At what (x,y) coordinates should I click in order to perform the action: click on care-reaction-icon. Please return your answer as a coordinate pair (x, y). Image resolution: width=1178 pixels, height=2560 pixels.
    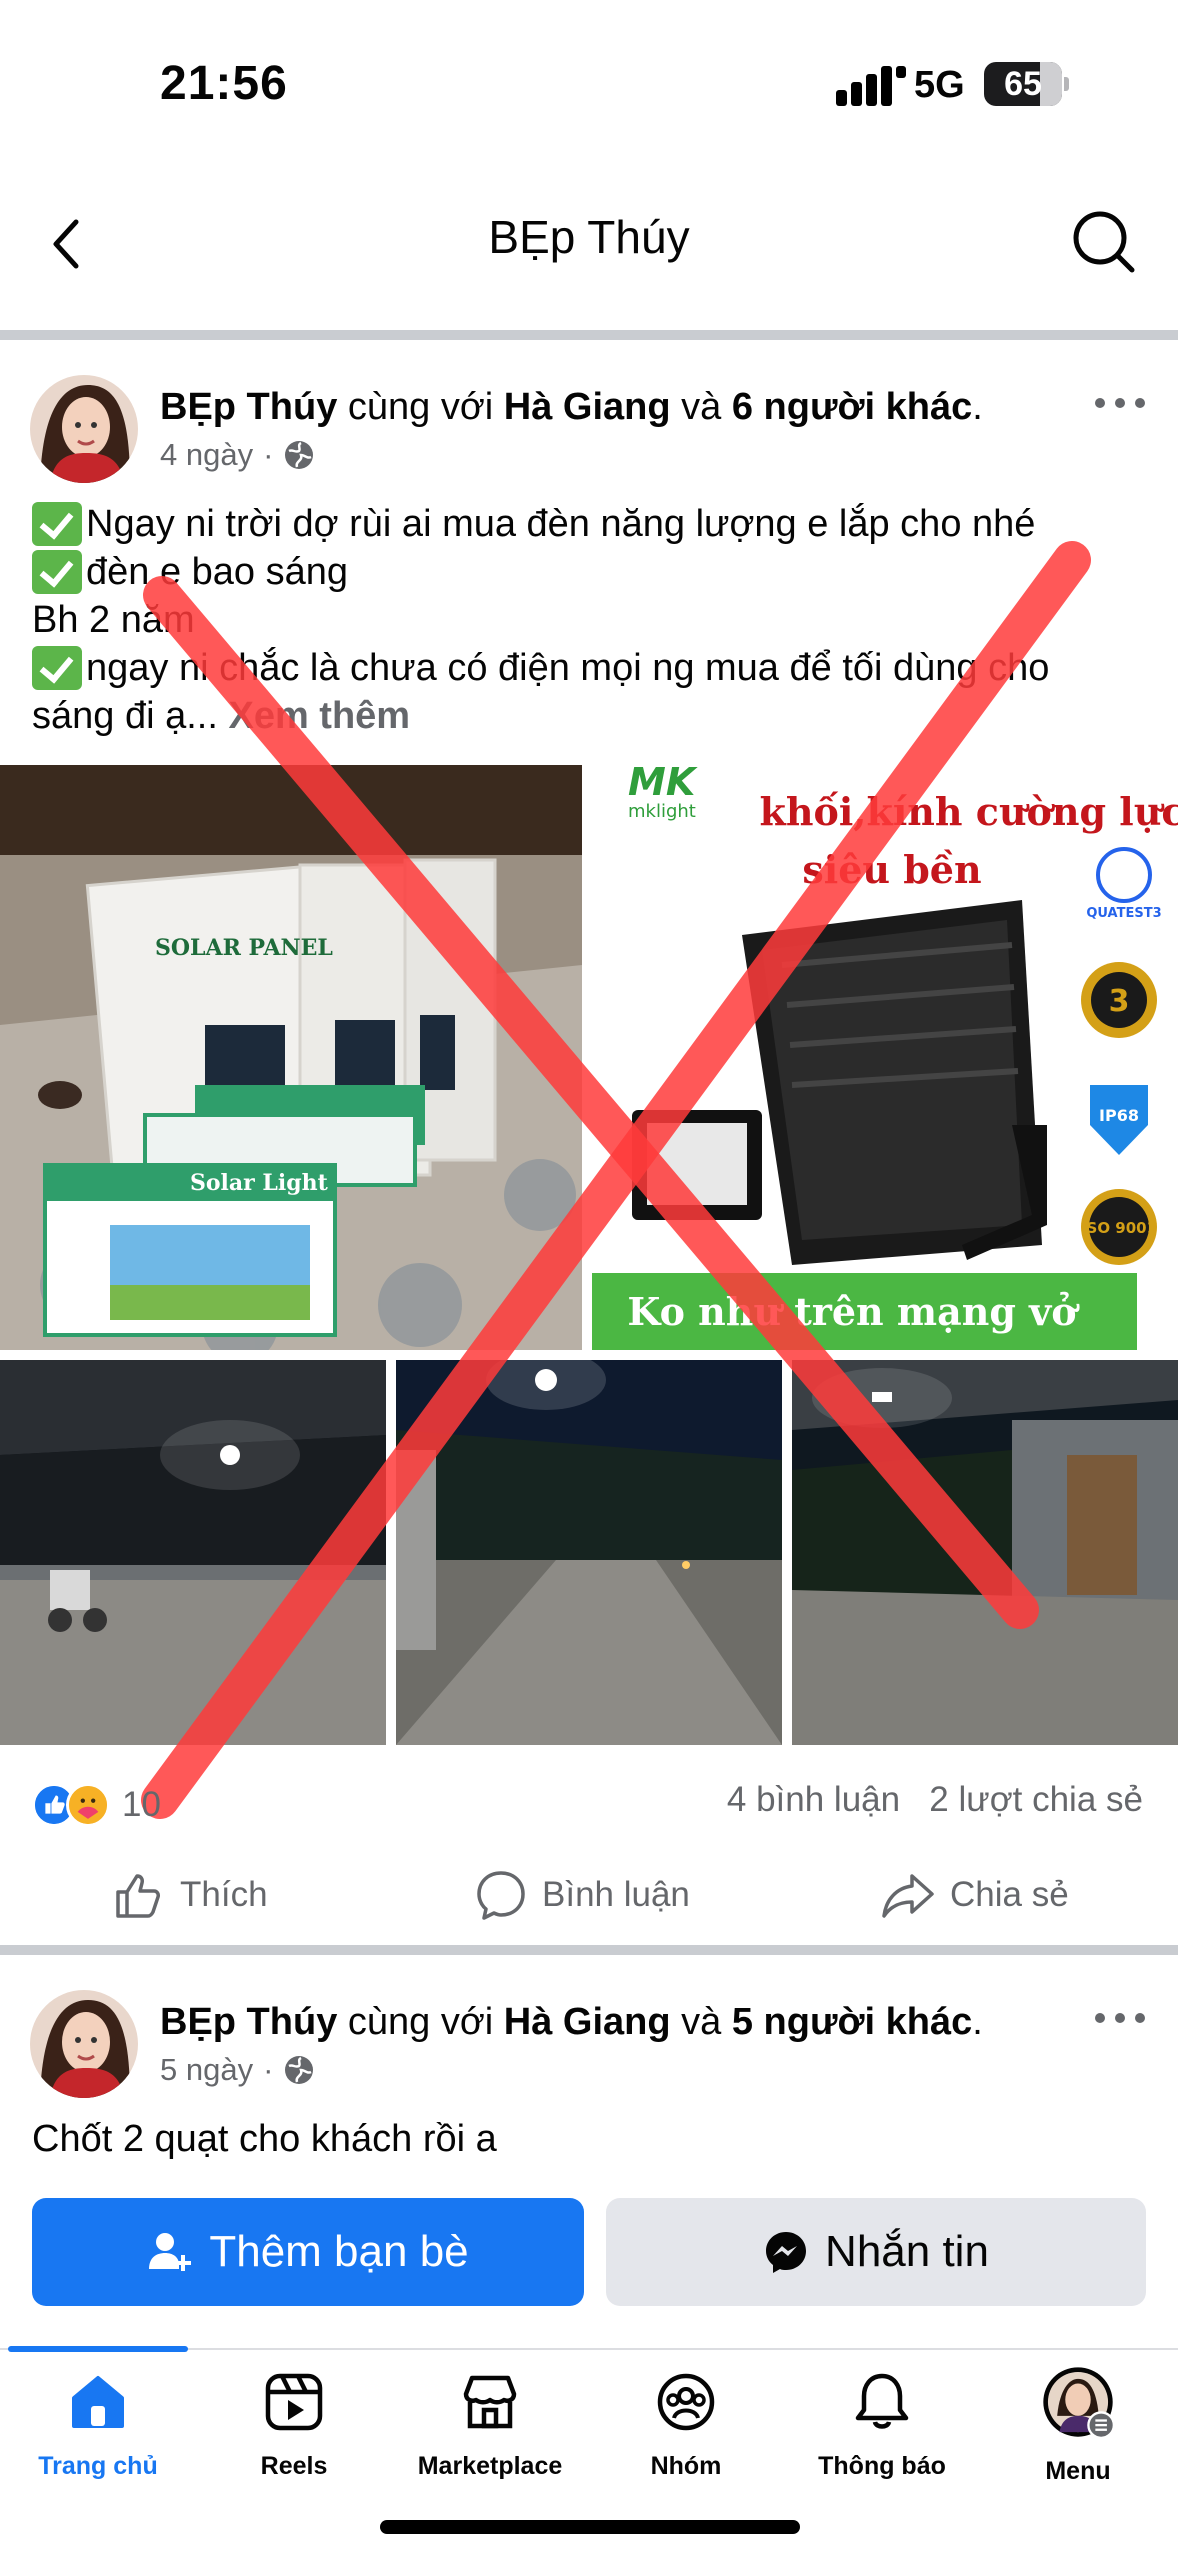
    Looking at the image, I should click on (88, 1805).